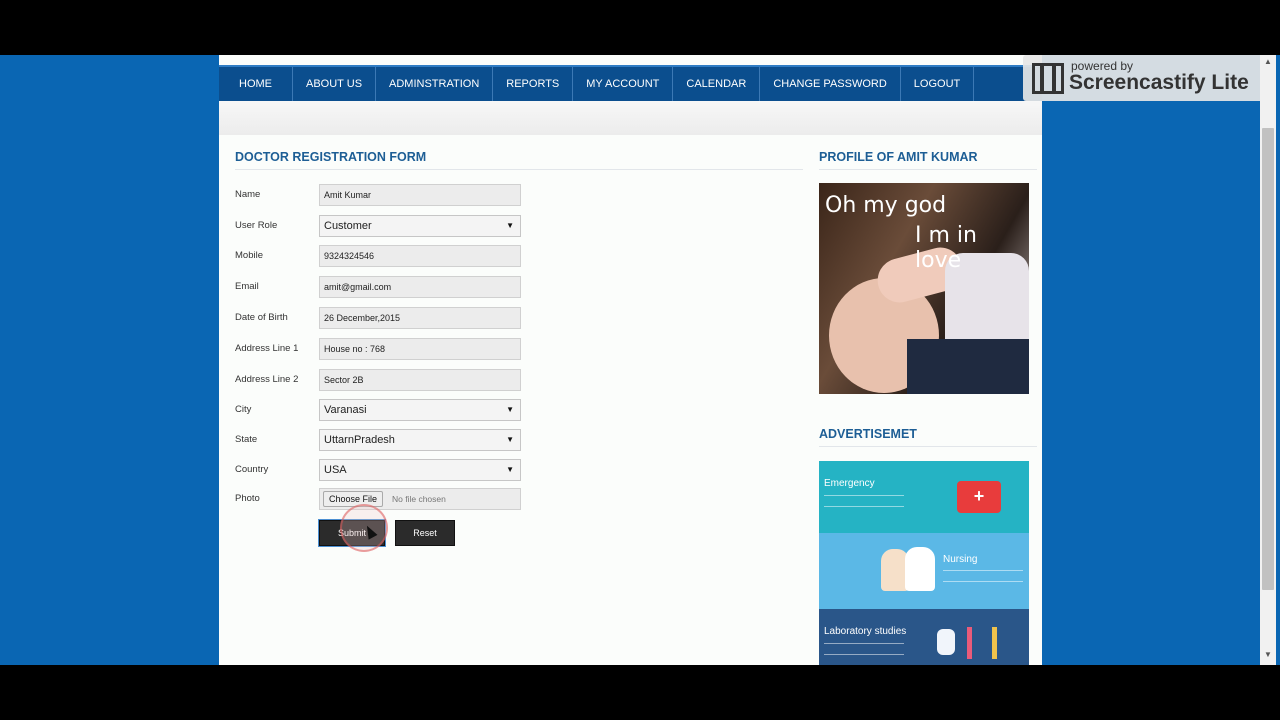  Describe the element at coordinates (898, 157) in the screenshot. I see `profile-title: PROFILE OF AMIT KUMAR` at that location.